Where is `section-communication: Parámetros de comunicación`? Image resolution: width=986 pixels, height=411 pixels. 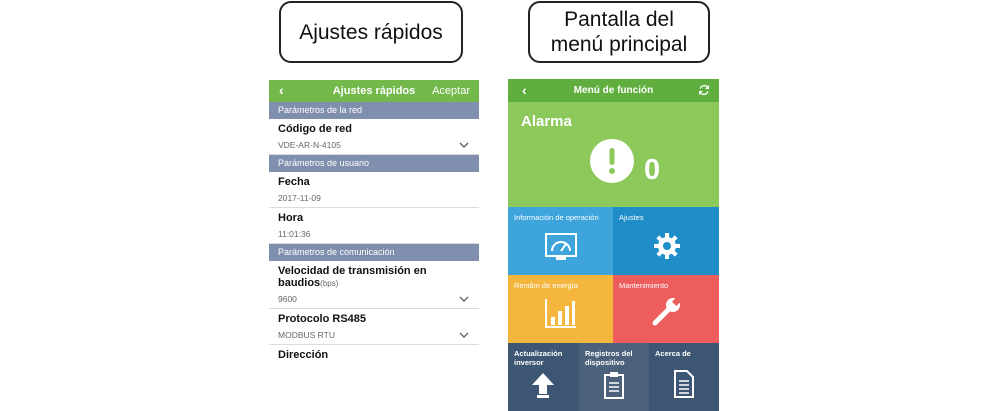 section-communication: Parámetros de comunicación is located at coordinates (374, 252).